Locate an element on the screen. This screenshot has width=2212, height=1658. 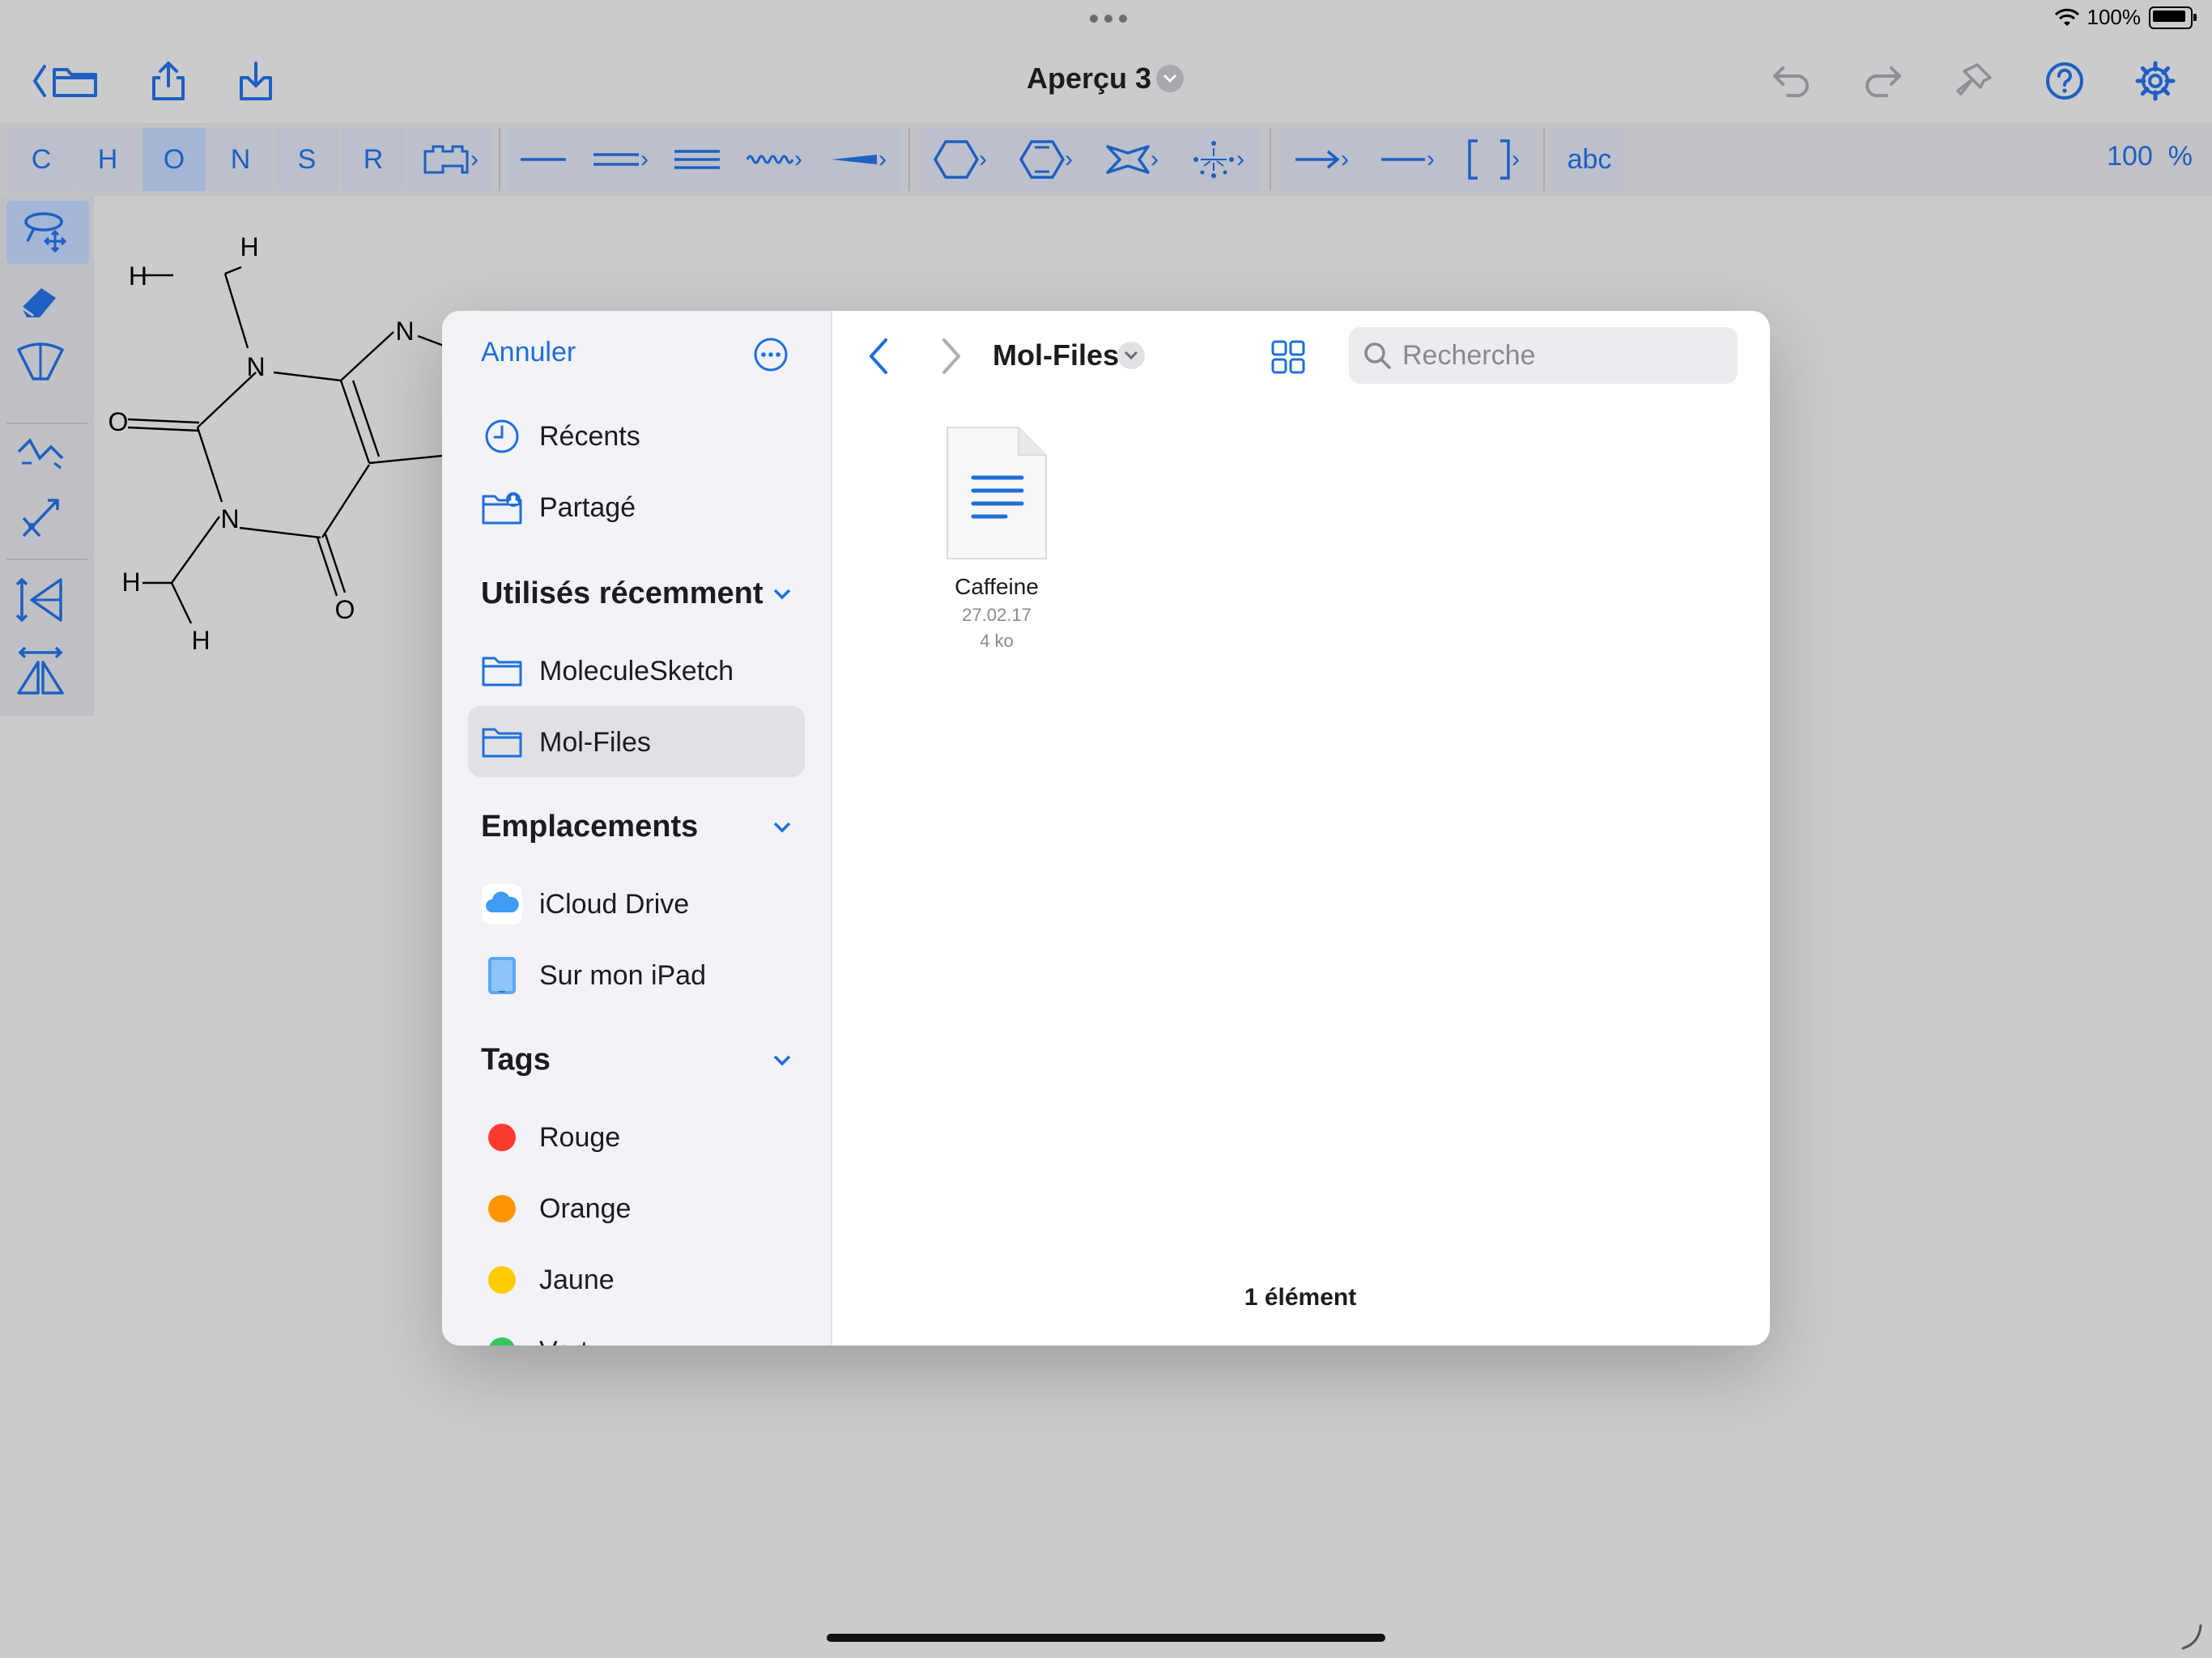
lasso-move-tool is located at coordinates (48, 232).